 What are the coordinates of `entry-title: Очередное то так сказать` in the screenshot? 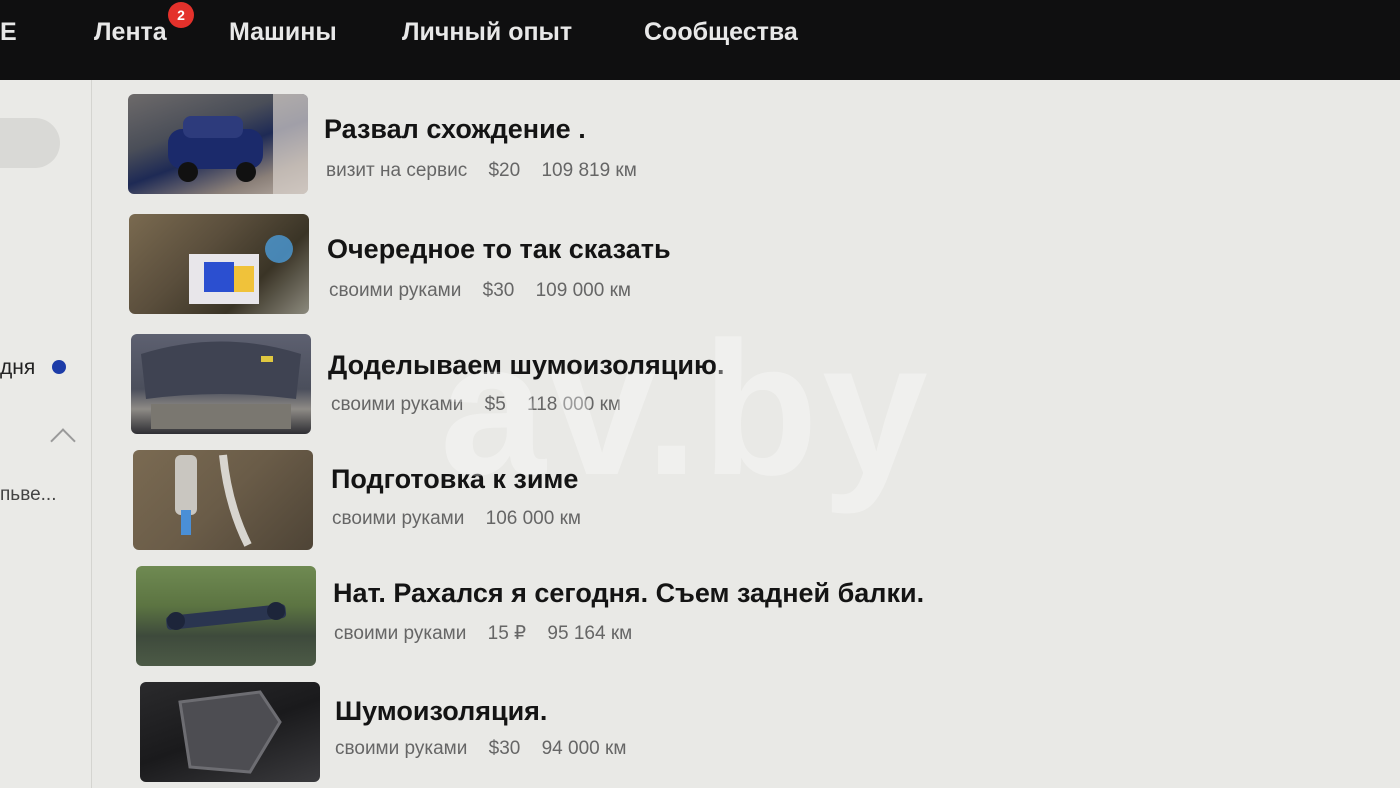 It's located at (499, 249).